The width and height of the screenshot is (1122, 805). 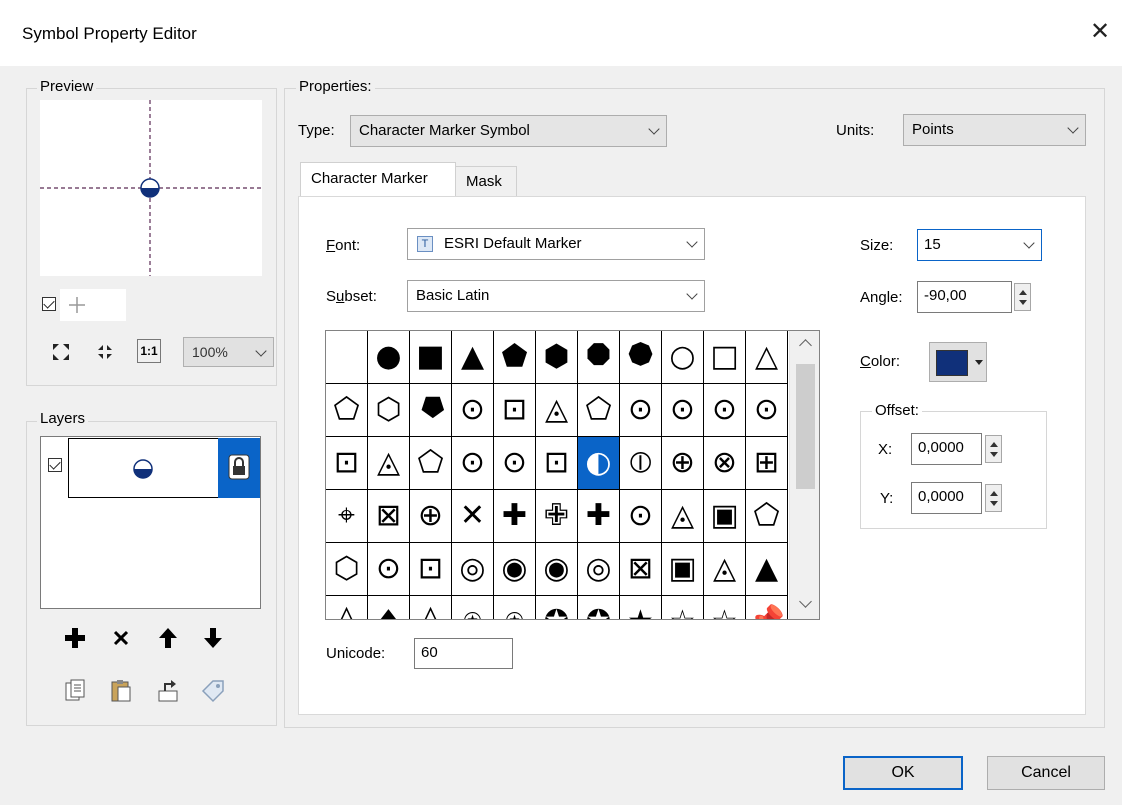 I want to click on glyph-cell: ○, so click(x=683, y=357).